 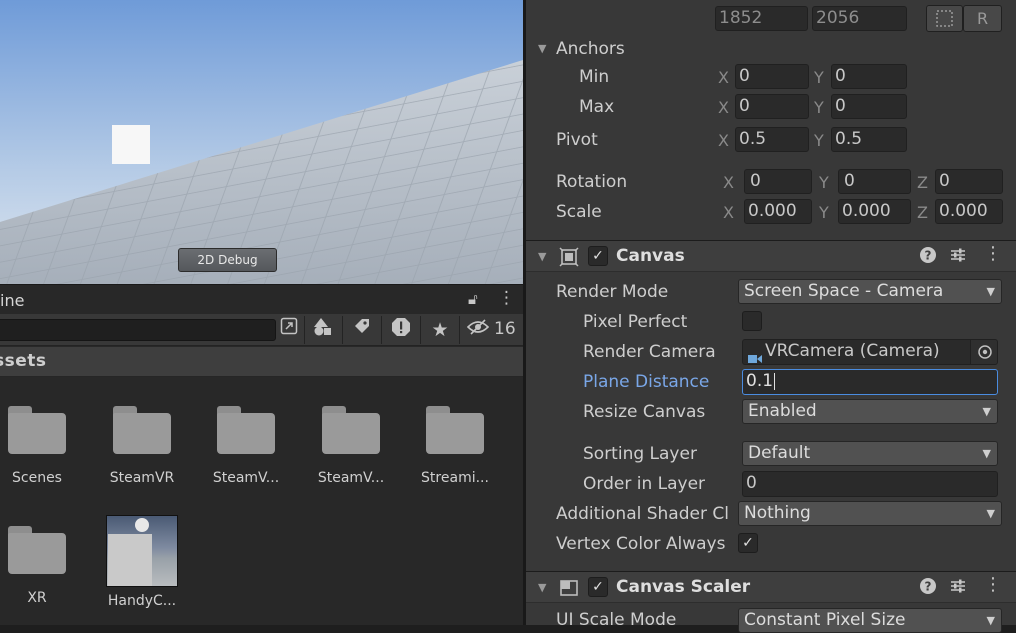 I want to click on hidden-packages-icon, so click(x=478, y=330).